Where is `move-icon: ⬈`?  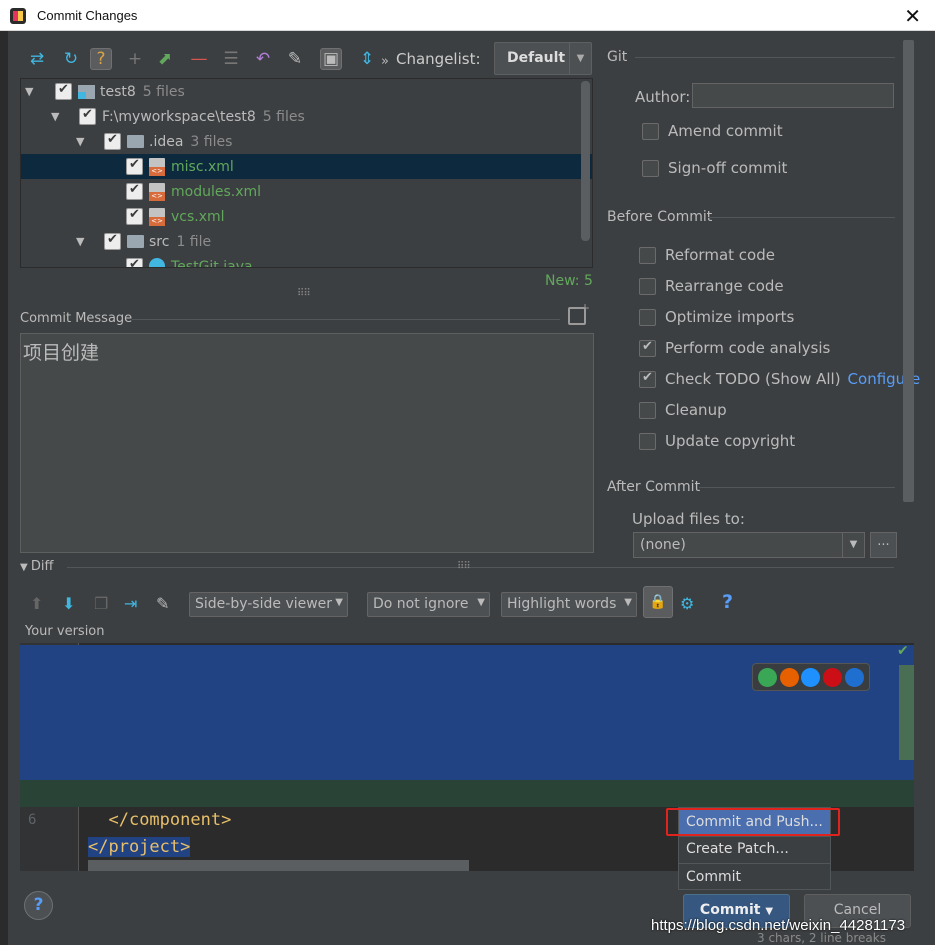 move-icon: ⬈ is located at coordinates (165, 59).